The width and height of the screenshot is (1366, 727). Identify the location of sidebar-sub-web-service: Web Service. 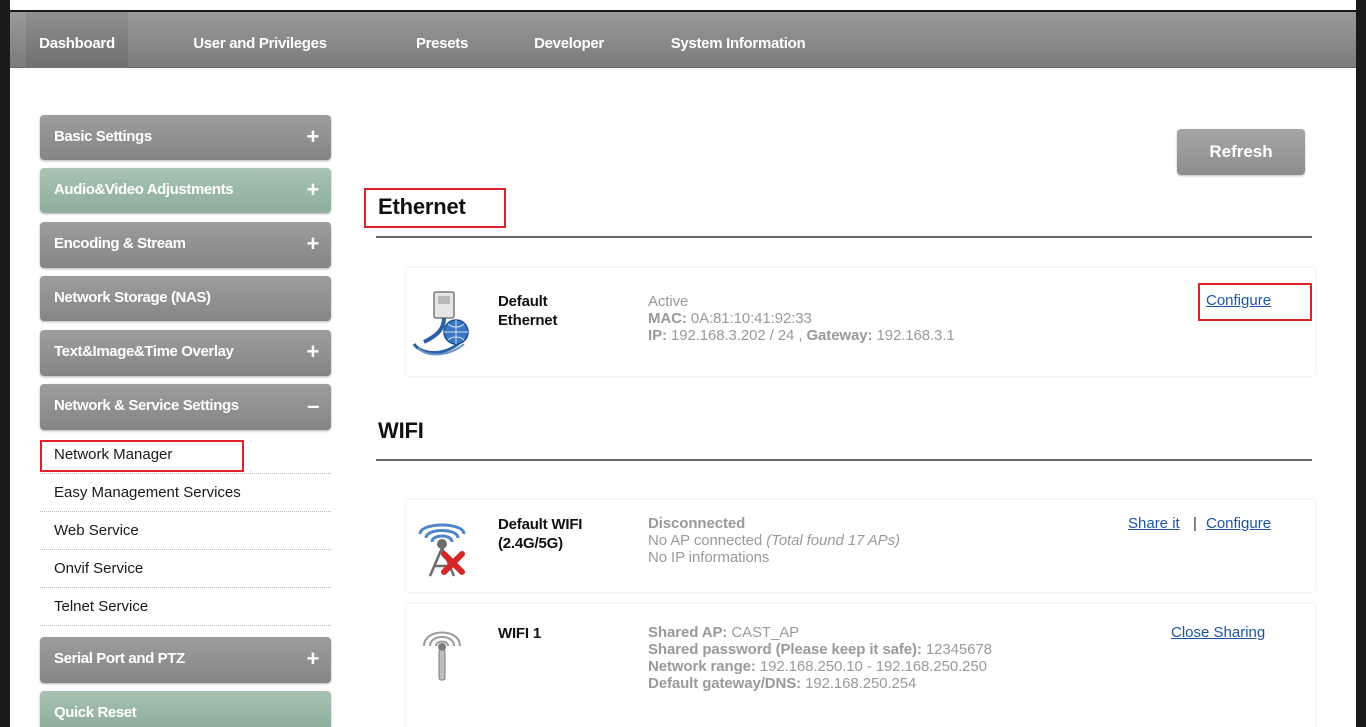
(185, 531).